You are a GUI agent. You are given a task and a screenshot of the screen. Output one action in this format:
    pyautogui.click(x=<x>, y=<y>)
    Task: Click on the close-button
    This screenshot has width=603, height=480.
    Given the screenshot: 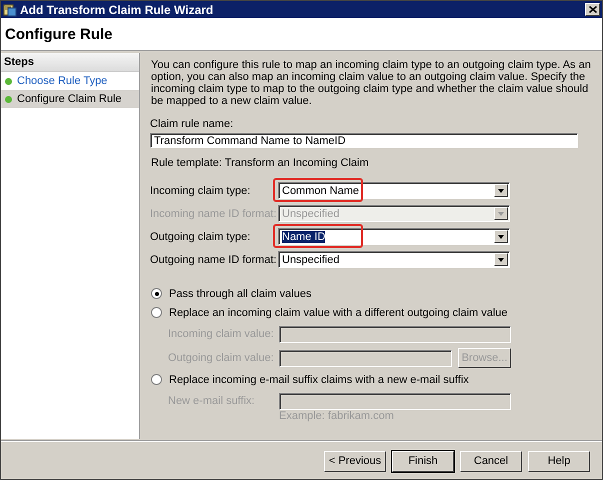 What is the action you would take?
    pyautogui.click(x=592, y=9)
    